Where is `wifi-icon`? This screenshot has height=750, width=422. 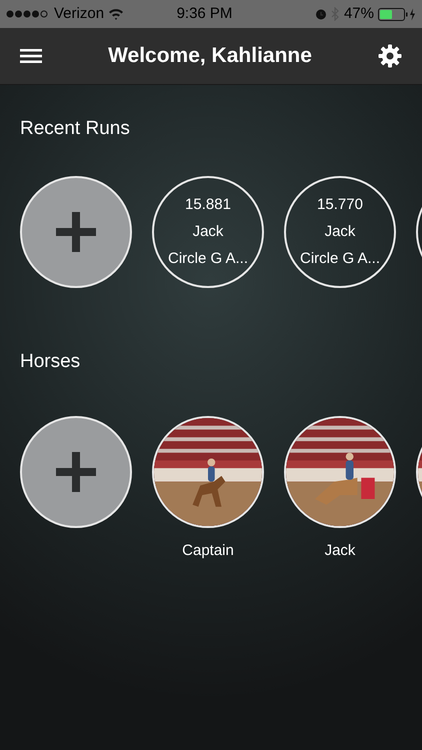 wifi-icon is located at coordinates (116, 14).